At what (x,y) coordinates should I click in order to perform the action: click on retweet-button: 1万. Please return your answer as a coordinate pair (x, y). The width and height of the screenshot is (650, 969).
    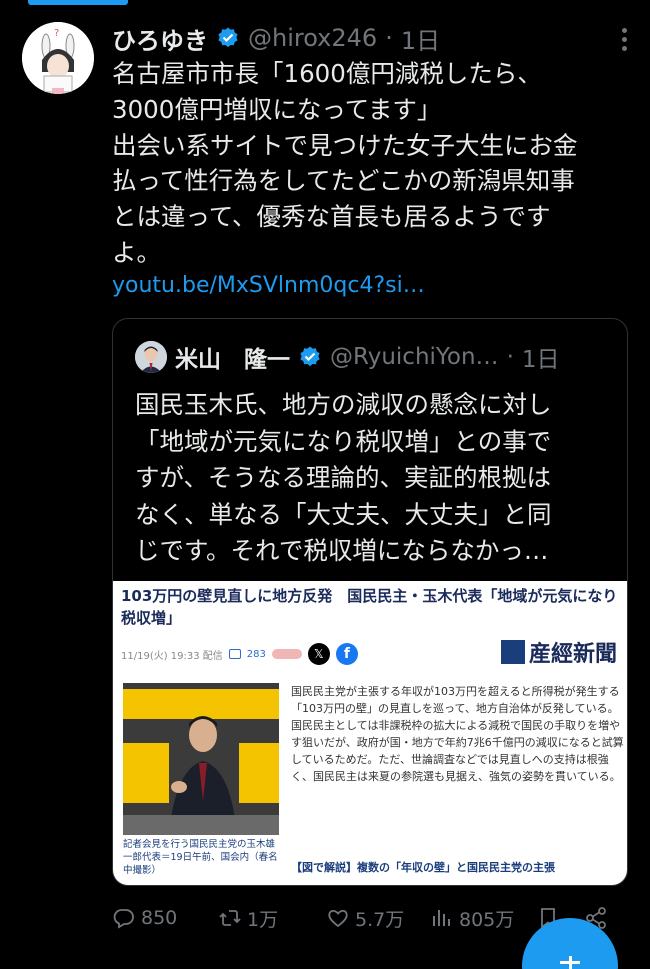
    Looking at the image, I should click on (272, 918).